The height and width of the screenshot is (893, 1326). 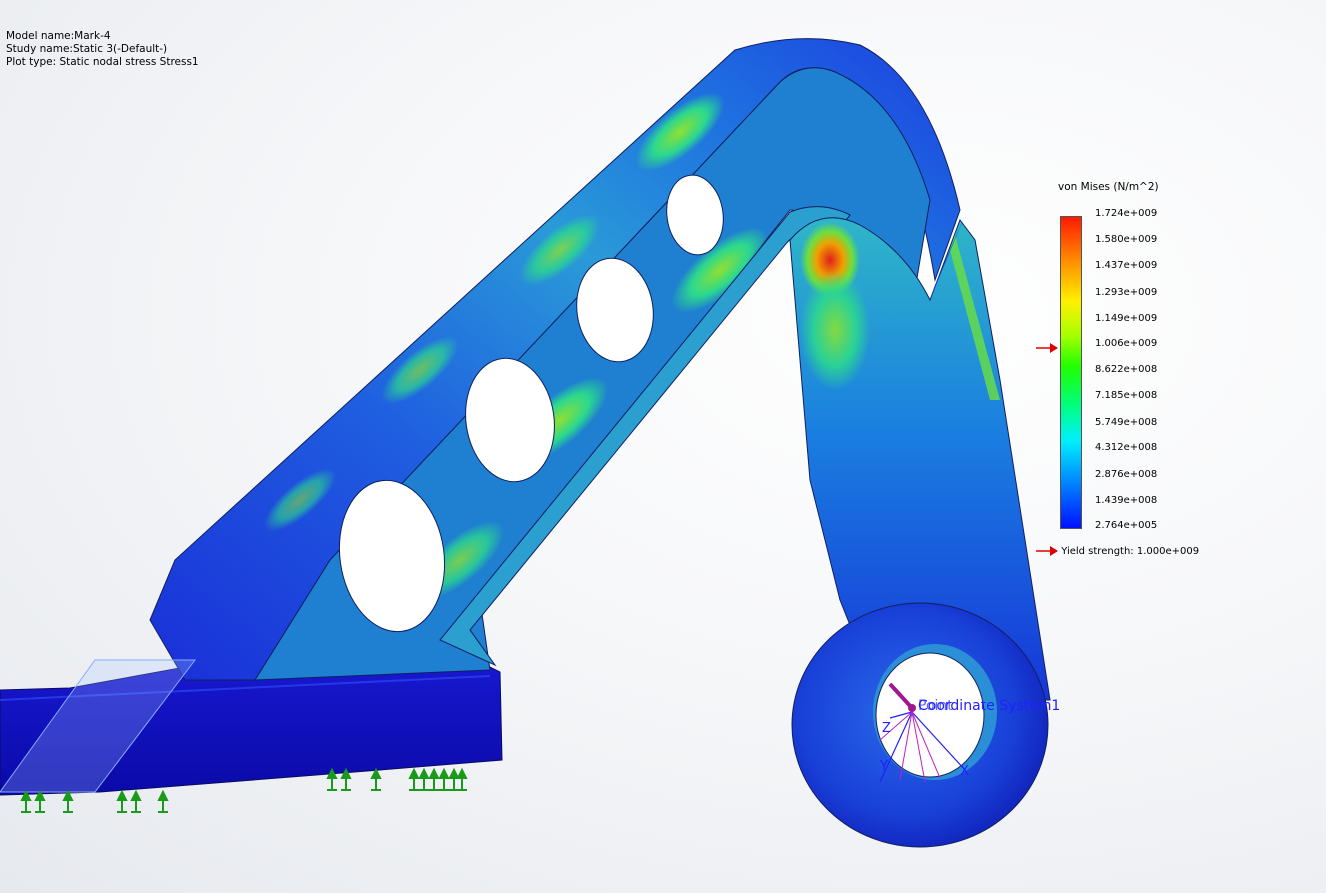 I want to click on legend-tick: 1.724e+009, so click(x=1126, y=213).